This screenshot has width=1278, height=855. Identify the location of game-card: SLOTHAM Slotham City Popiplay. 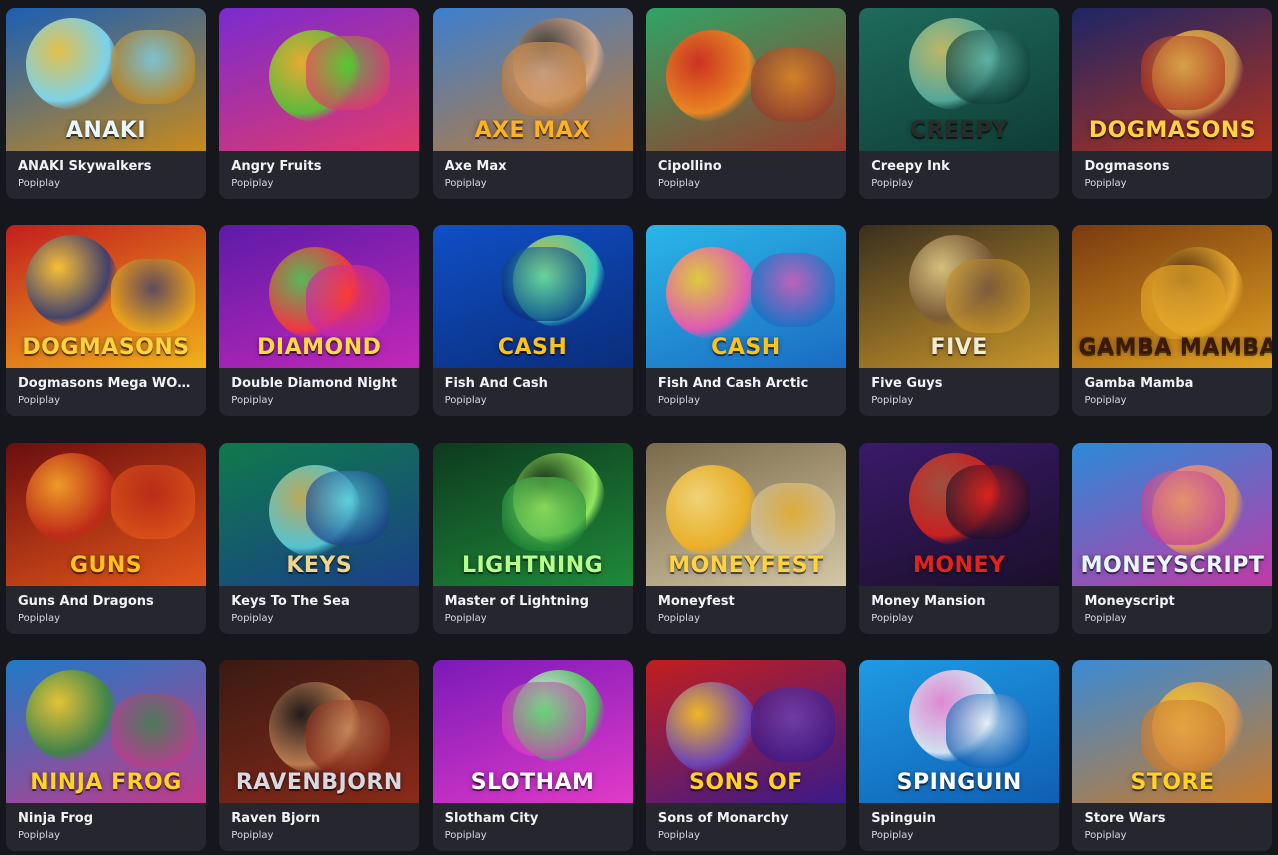
(532, 755).